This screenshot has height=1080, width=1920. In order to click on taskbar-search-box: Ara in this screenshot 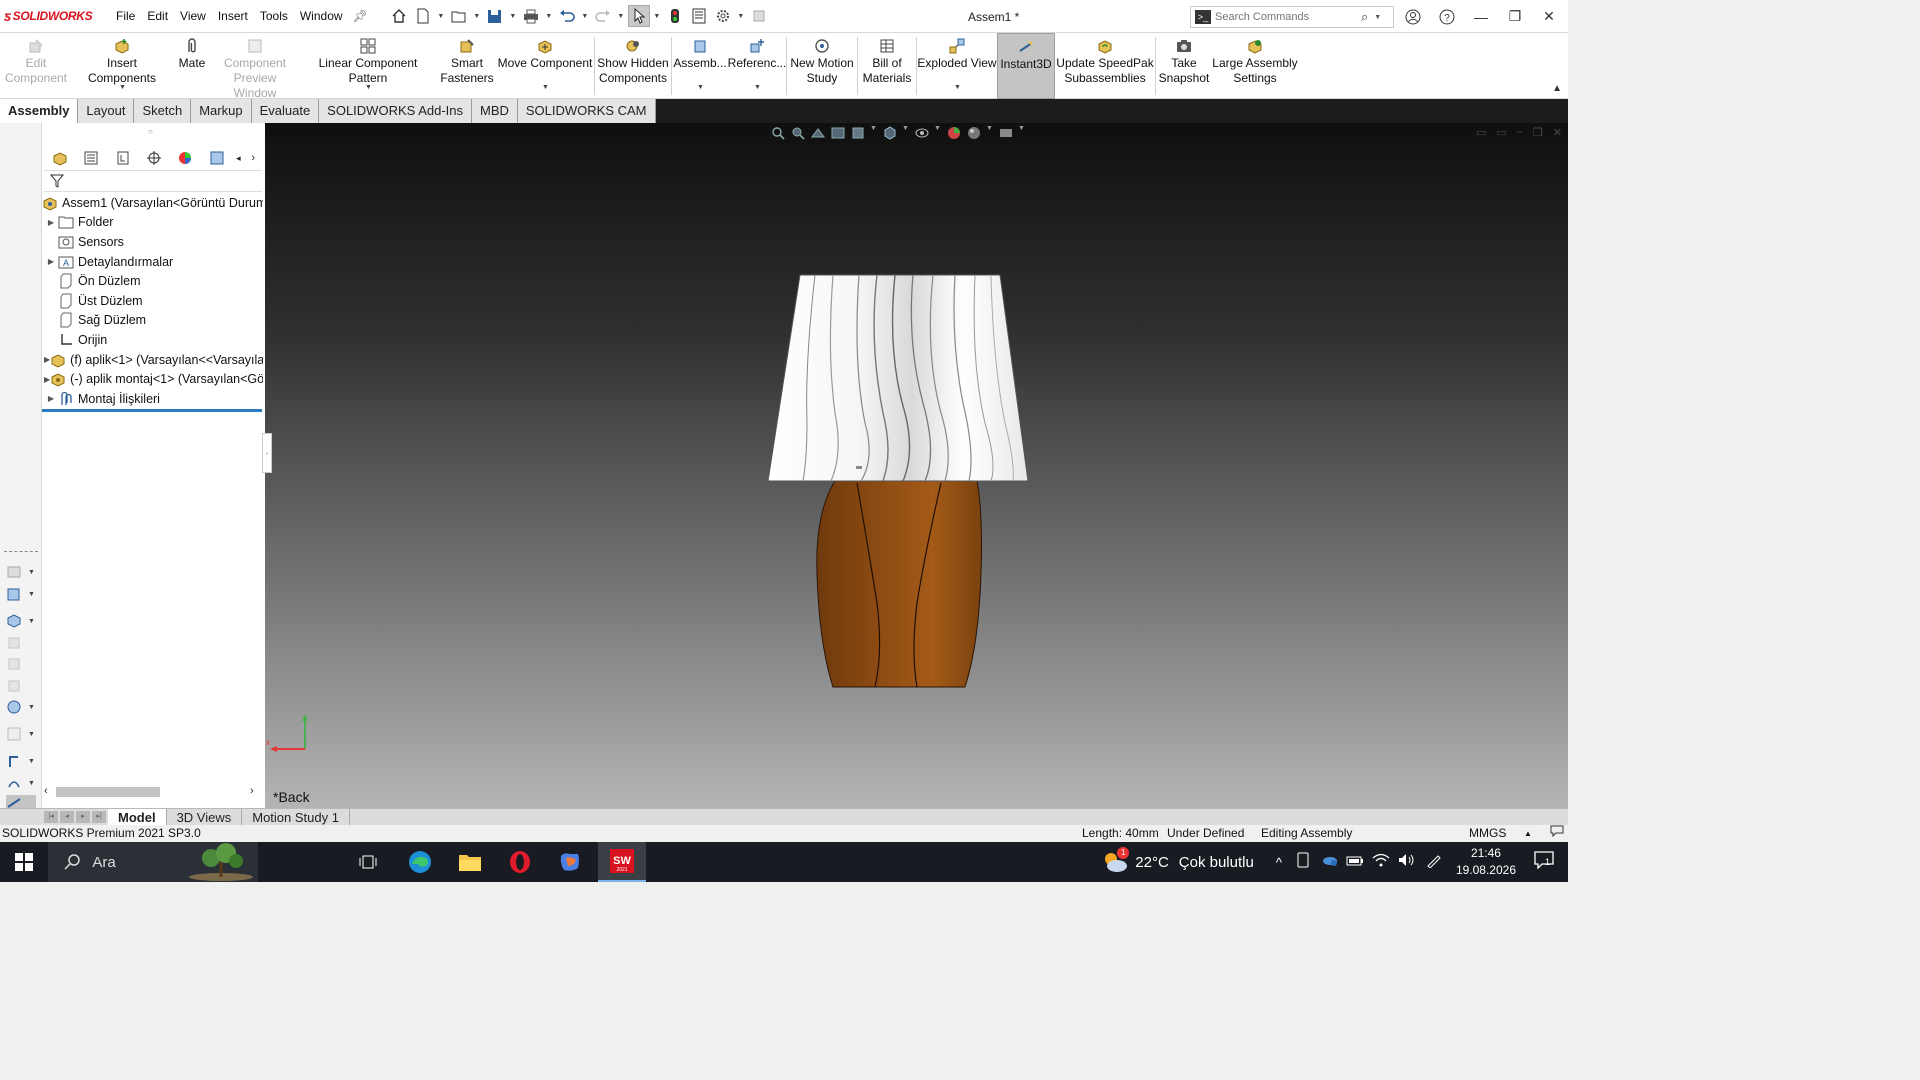, I will do `click(153, 862)`.